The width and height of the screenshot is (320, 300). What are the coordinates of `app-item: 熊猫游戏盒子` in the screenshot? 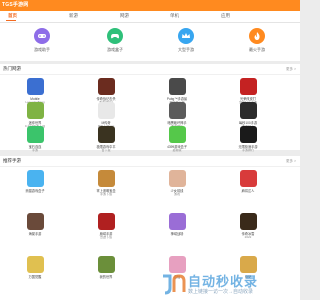 It's located at (35, 181).